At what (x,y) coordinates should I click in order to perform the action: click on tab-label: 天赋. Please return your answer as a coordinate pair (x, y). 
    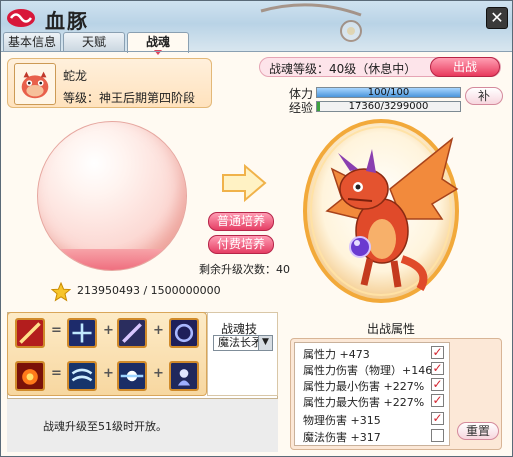
    Looking at the image, I should click on (93, 42).